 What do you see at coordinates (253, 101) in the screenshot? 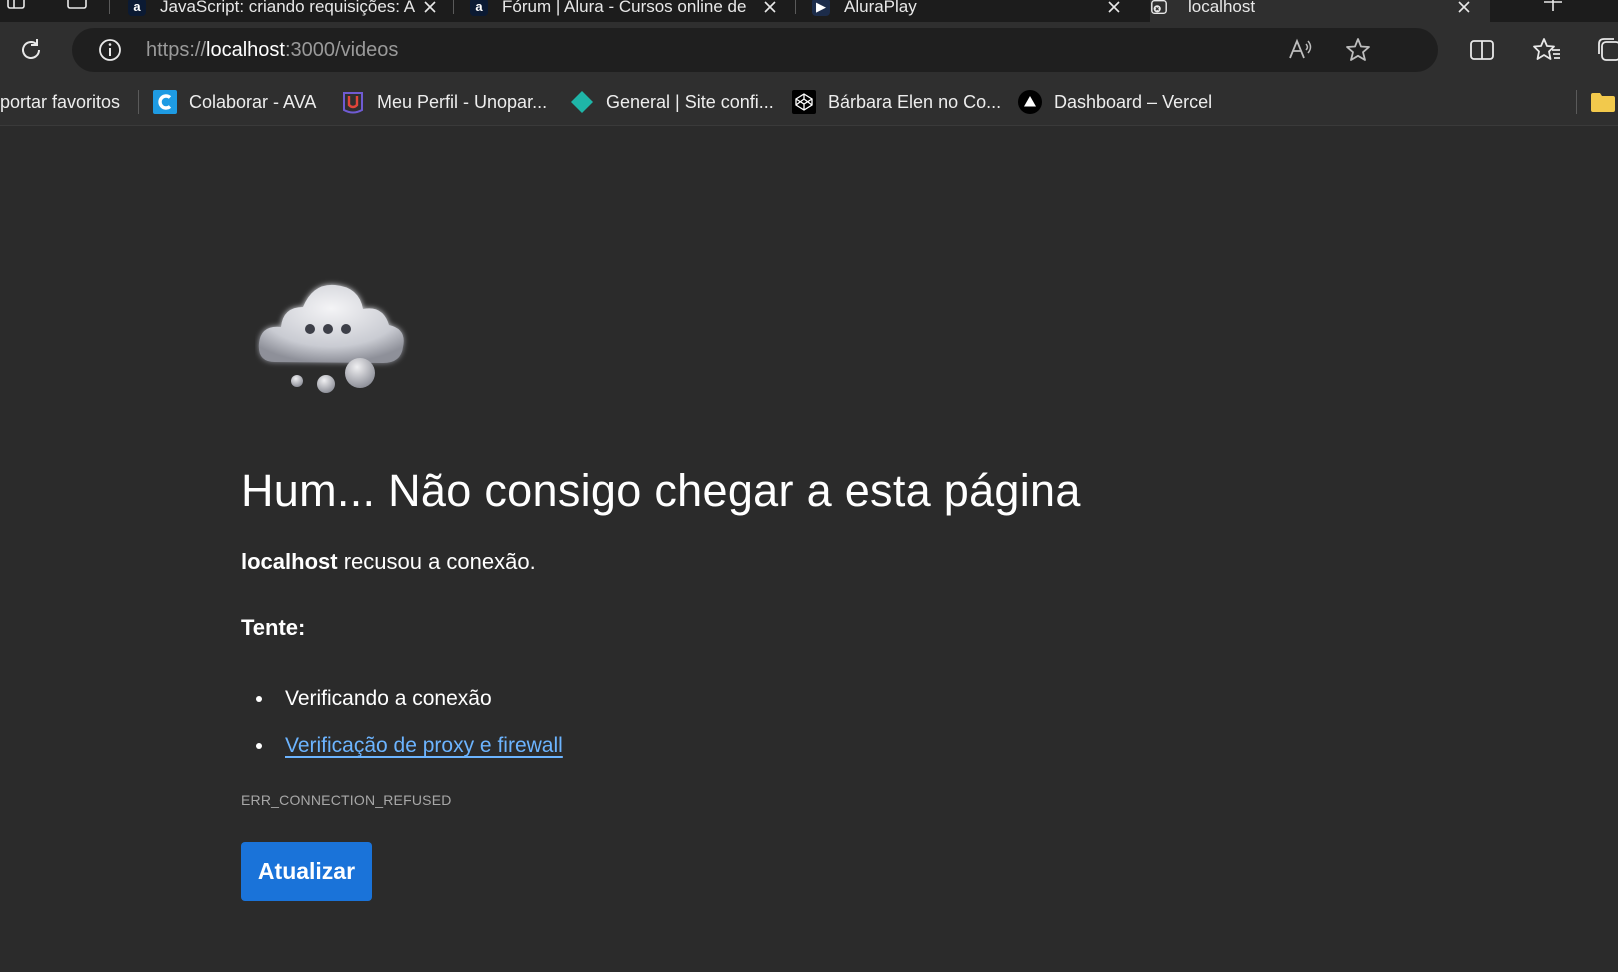
I see `bookmark-label: Colaborar - AVA` at bounding box center [253, 101].